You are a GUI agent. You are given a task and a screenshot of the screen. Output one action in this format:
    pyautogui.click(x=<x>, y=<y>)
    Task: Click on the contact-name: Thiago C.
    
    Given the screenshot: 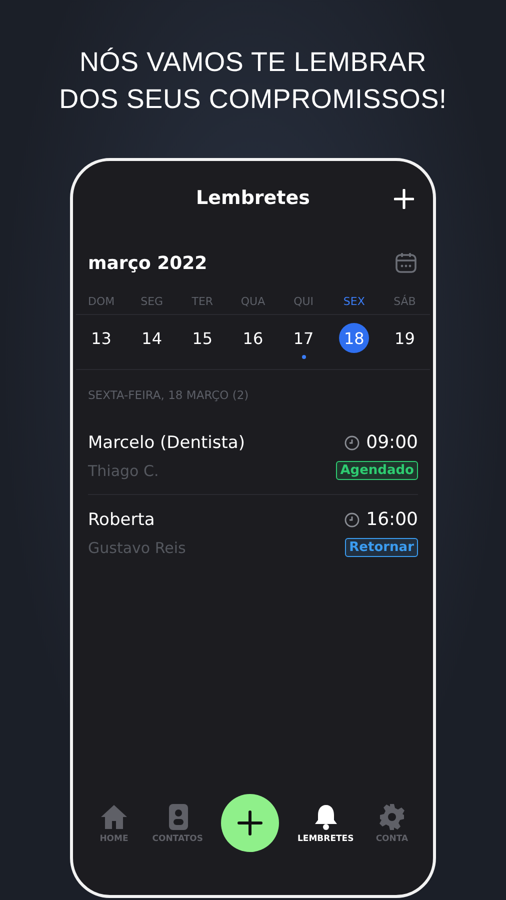 What is the action you would take?
    pyautogui.click(x=123, y=471)
    